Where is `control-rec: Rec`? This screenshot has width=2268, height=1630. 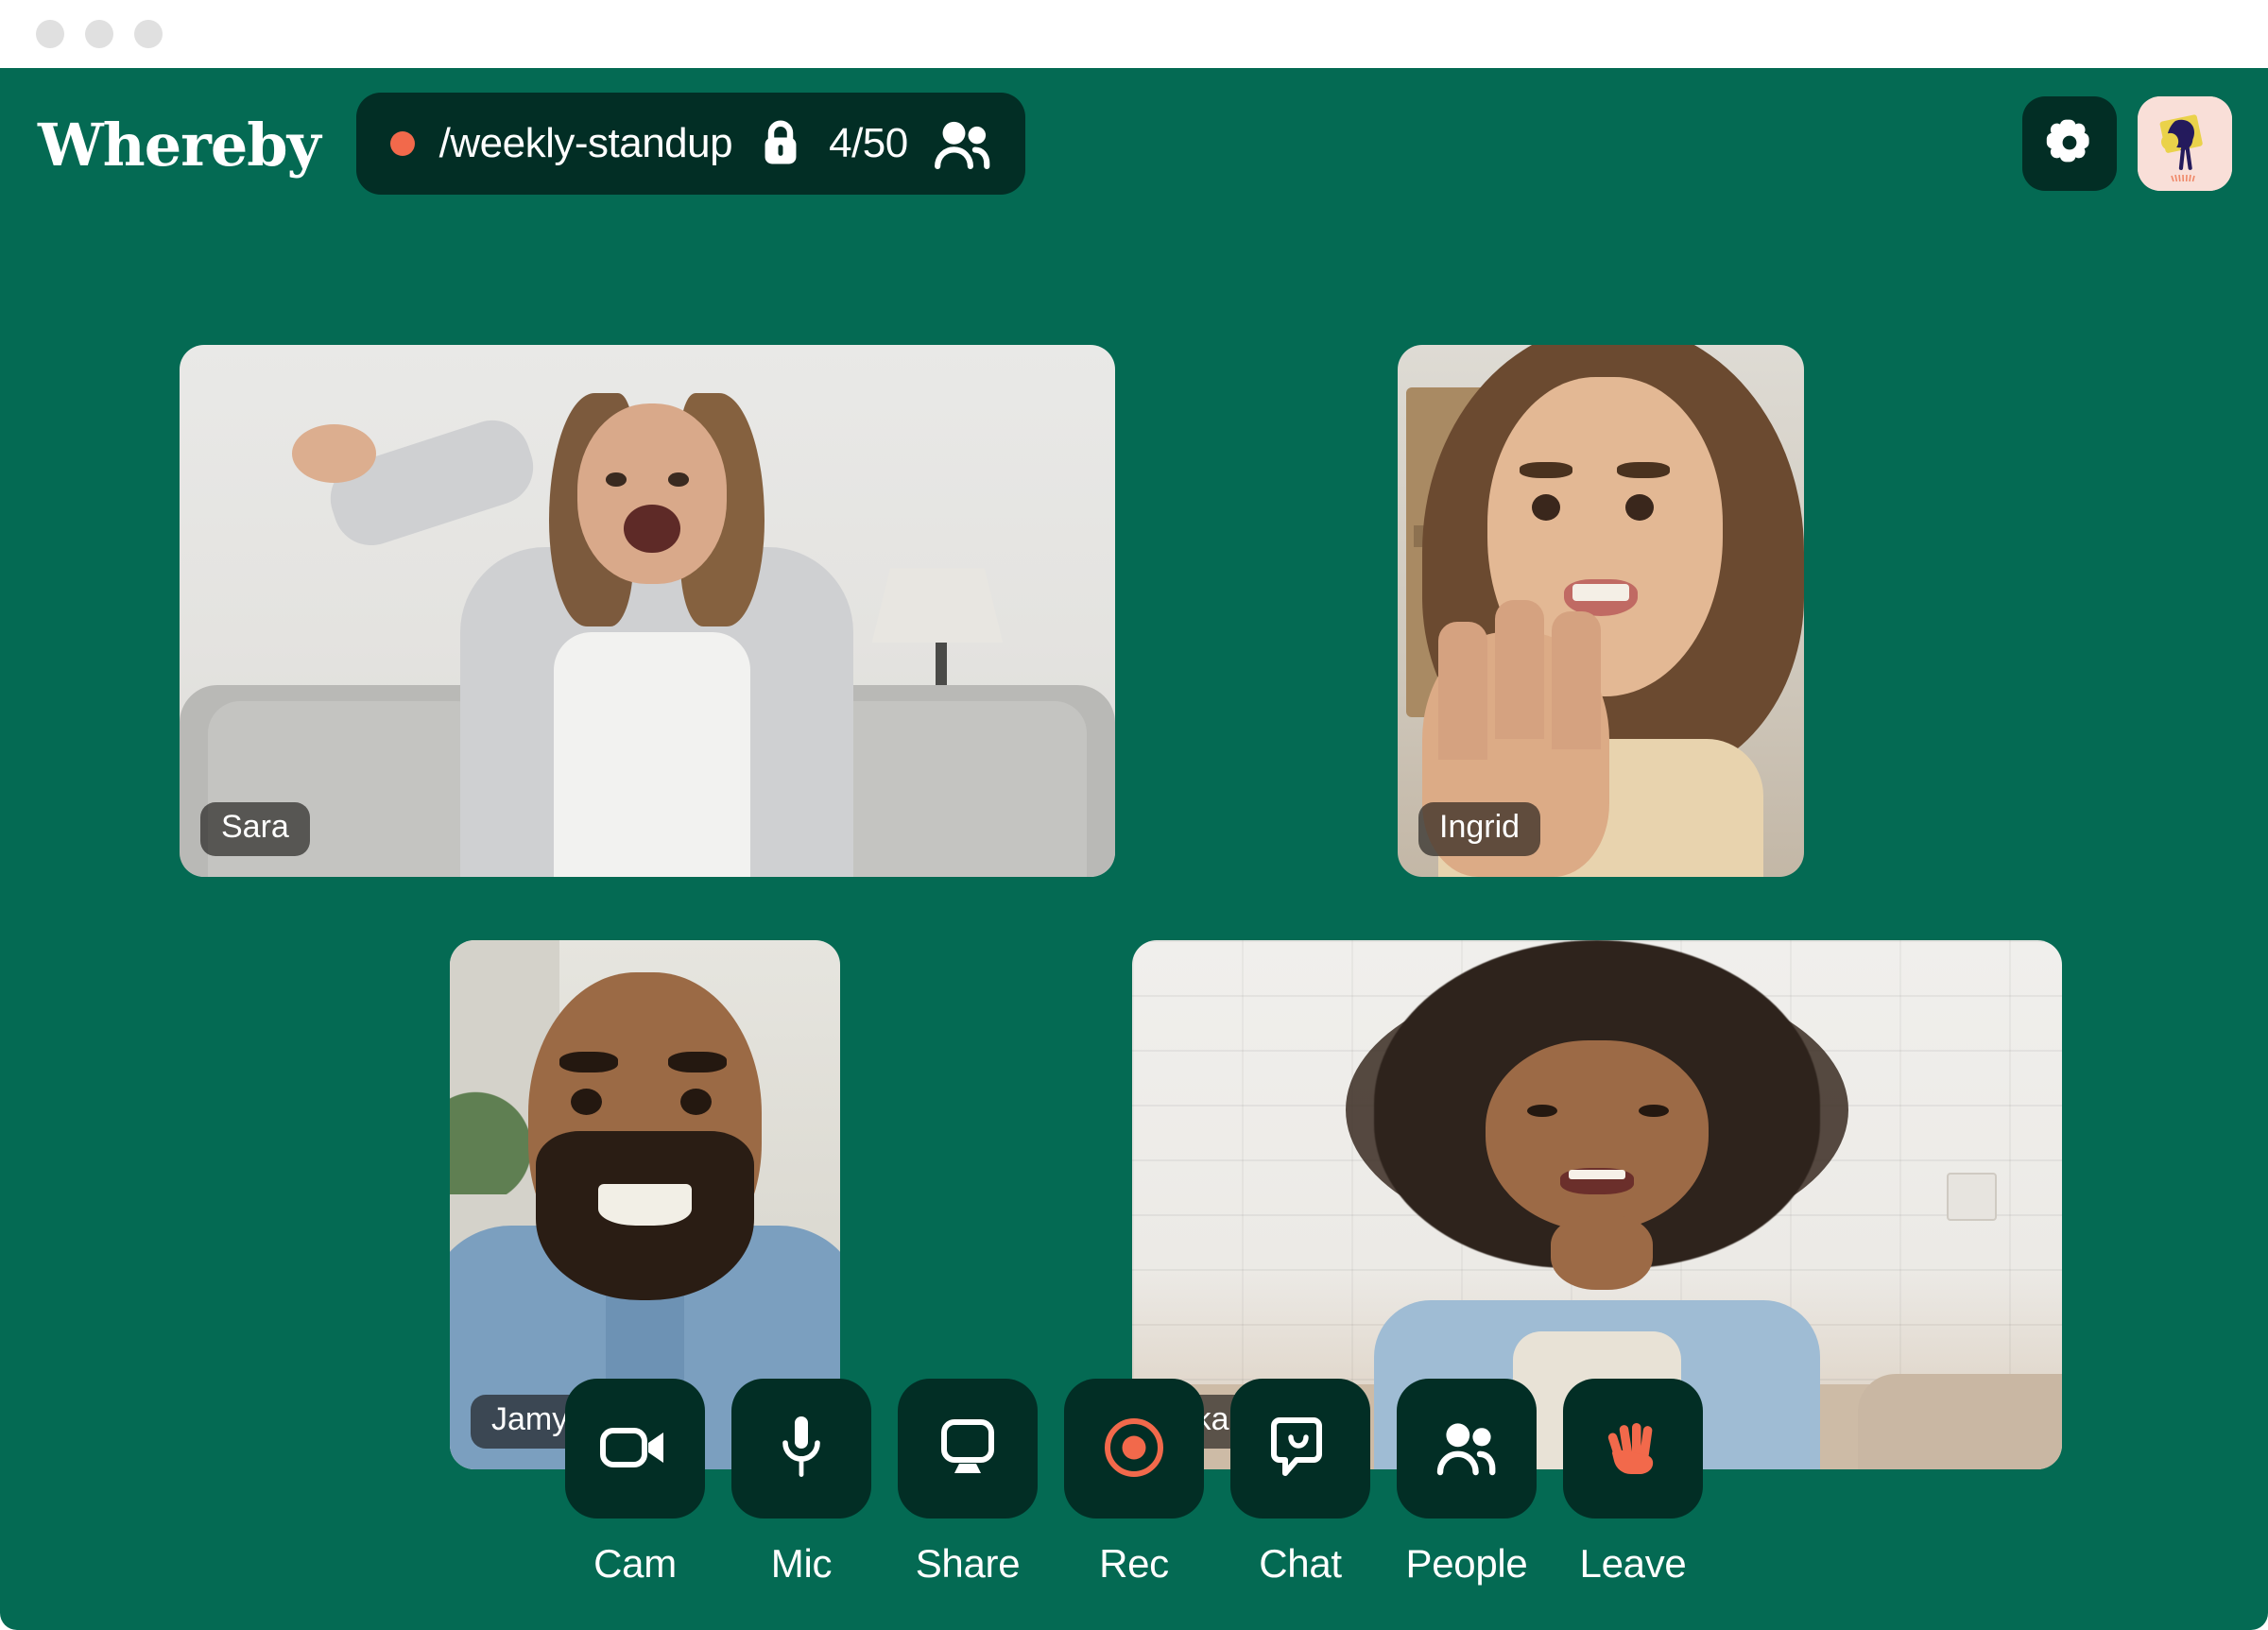
control-rec: Rec is located at coordinates (1134, 1483).